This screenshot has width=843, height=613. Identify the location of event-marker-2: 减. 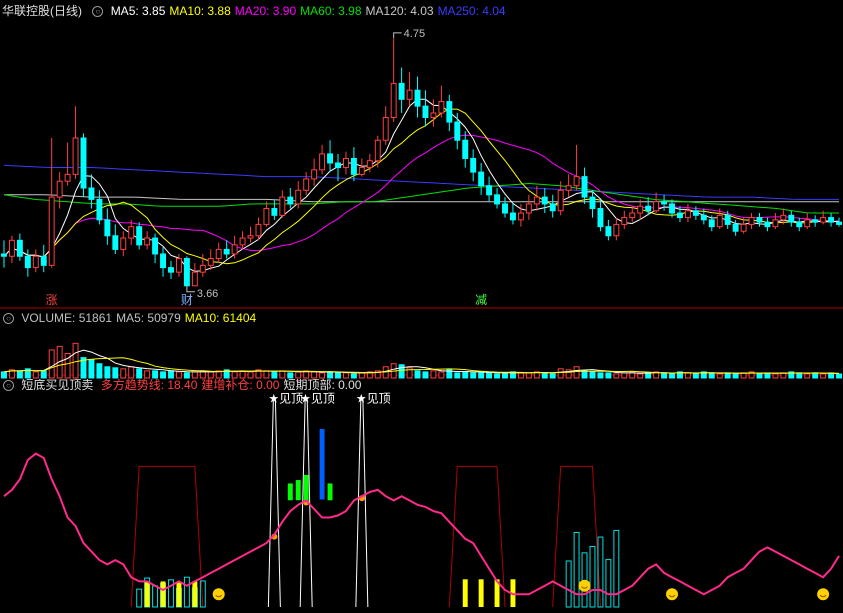
(481, 300).